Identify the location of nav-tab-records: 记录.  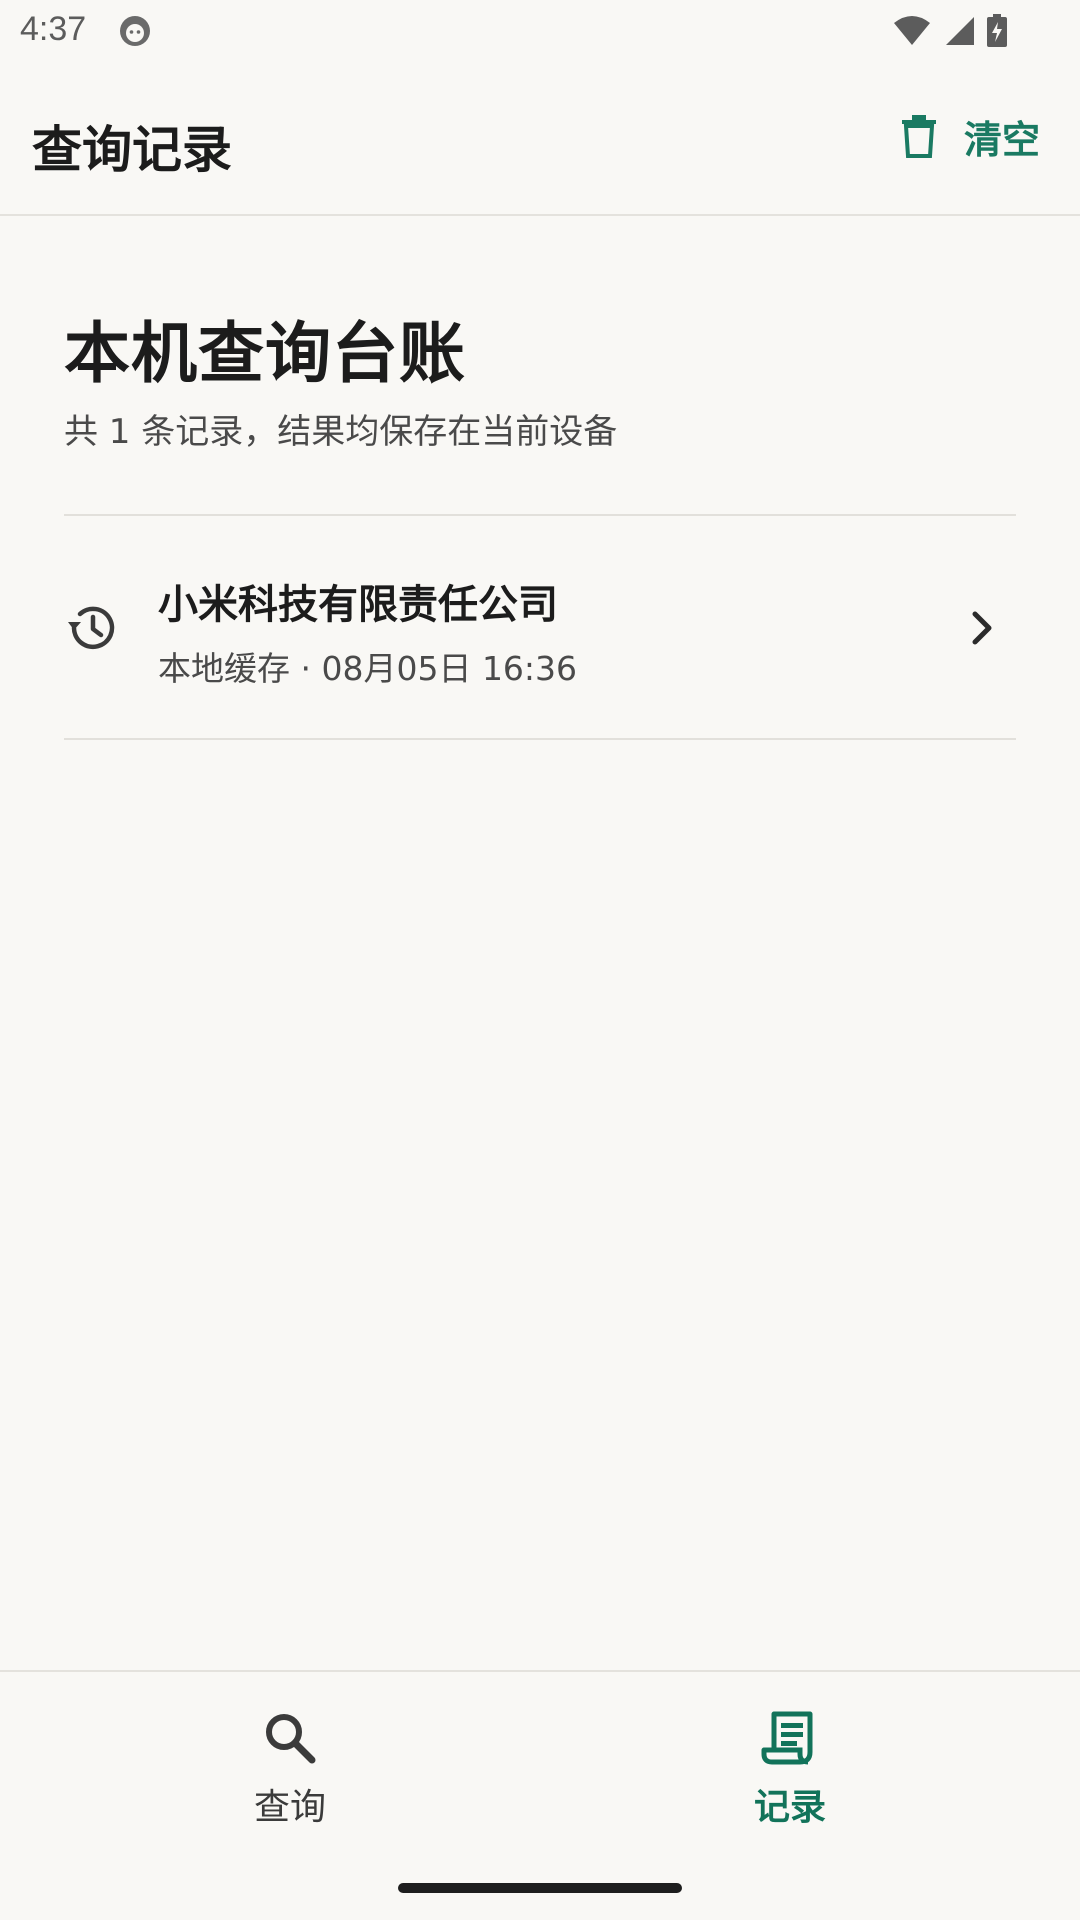
(790, 1773).